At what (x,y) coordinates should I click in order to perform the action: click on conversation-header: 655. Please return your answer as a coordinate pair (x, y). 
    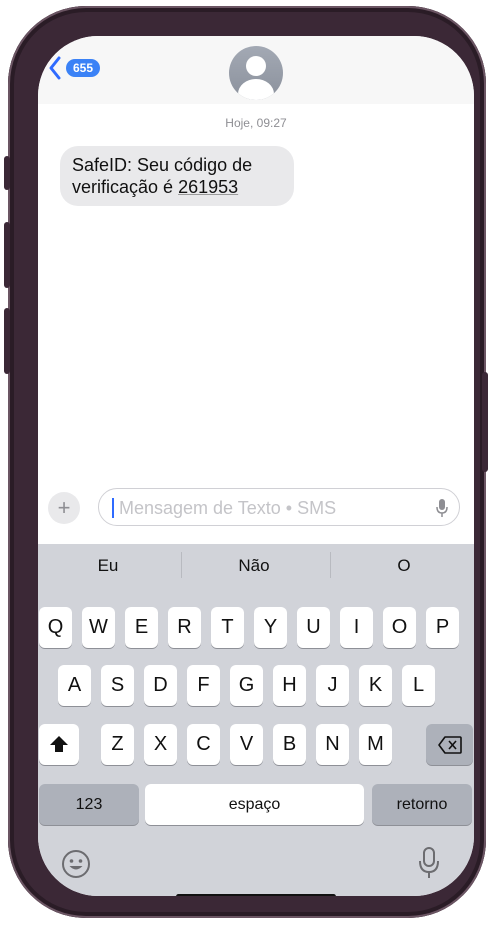
    Looking at the image, I should click on (256, 70).